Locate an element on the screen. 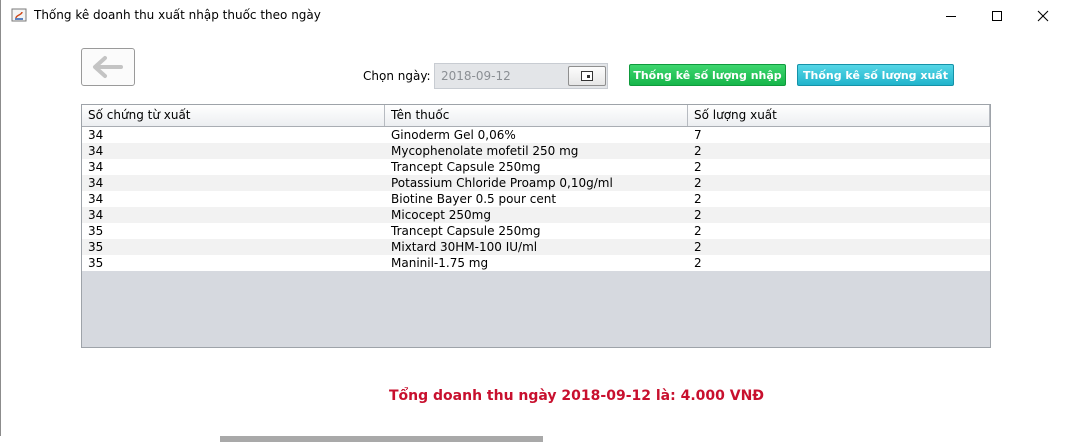 The image size is (1078, 442). table-row: 35 Mixtard 30HM-100 IU/ml 2 is located at coordinates (536, 247).